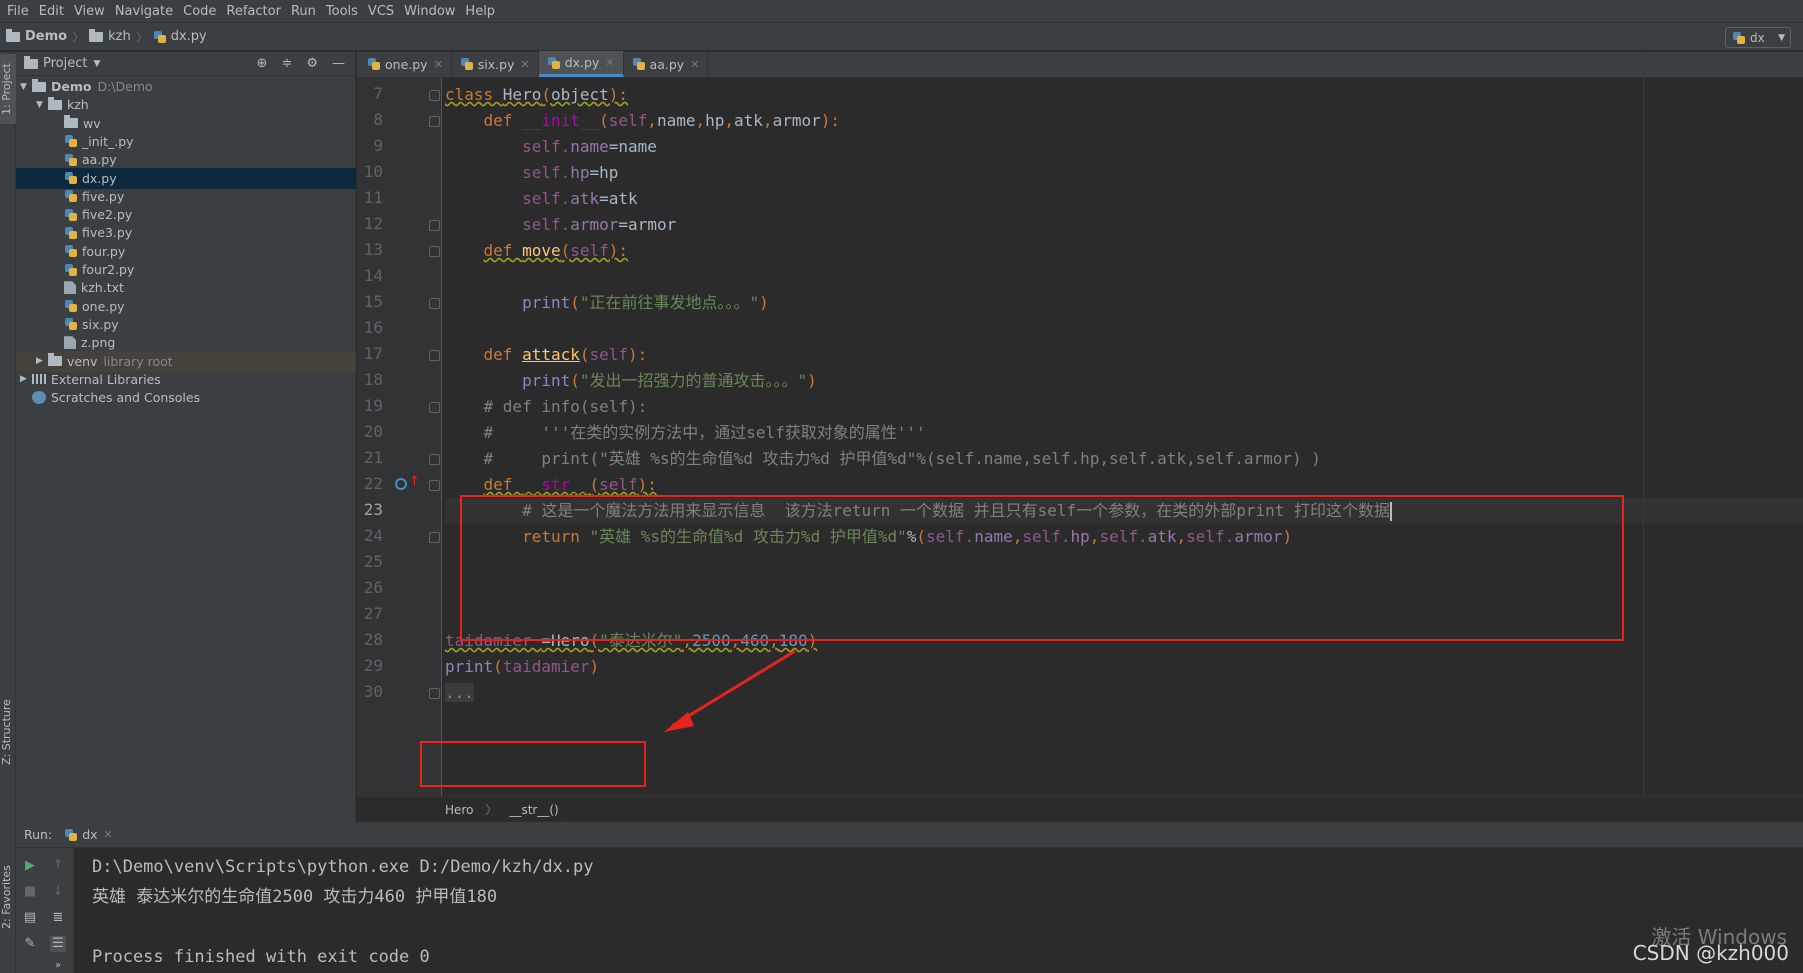  Describe the element at coordinates (58, 866) in the screenshot. I see `up-arrow-icon: ↑` at that location.